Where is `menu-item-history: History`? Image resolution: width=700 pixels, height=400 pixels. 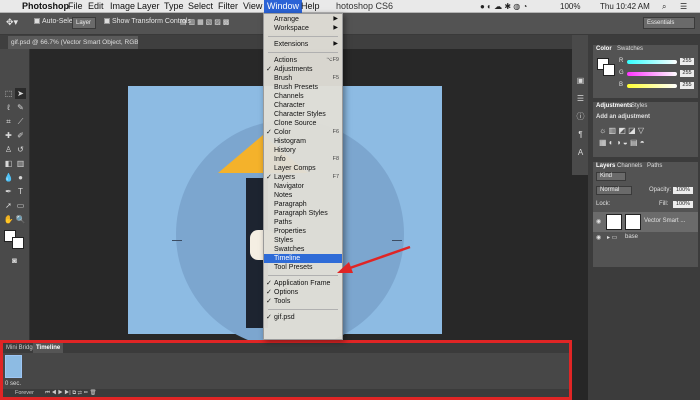 menu-item-history: History is located at coordinates (303, 150).